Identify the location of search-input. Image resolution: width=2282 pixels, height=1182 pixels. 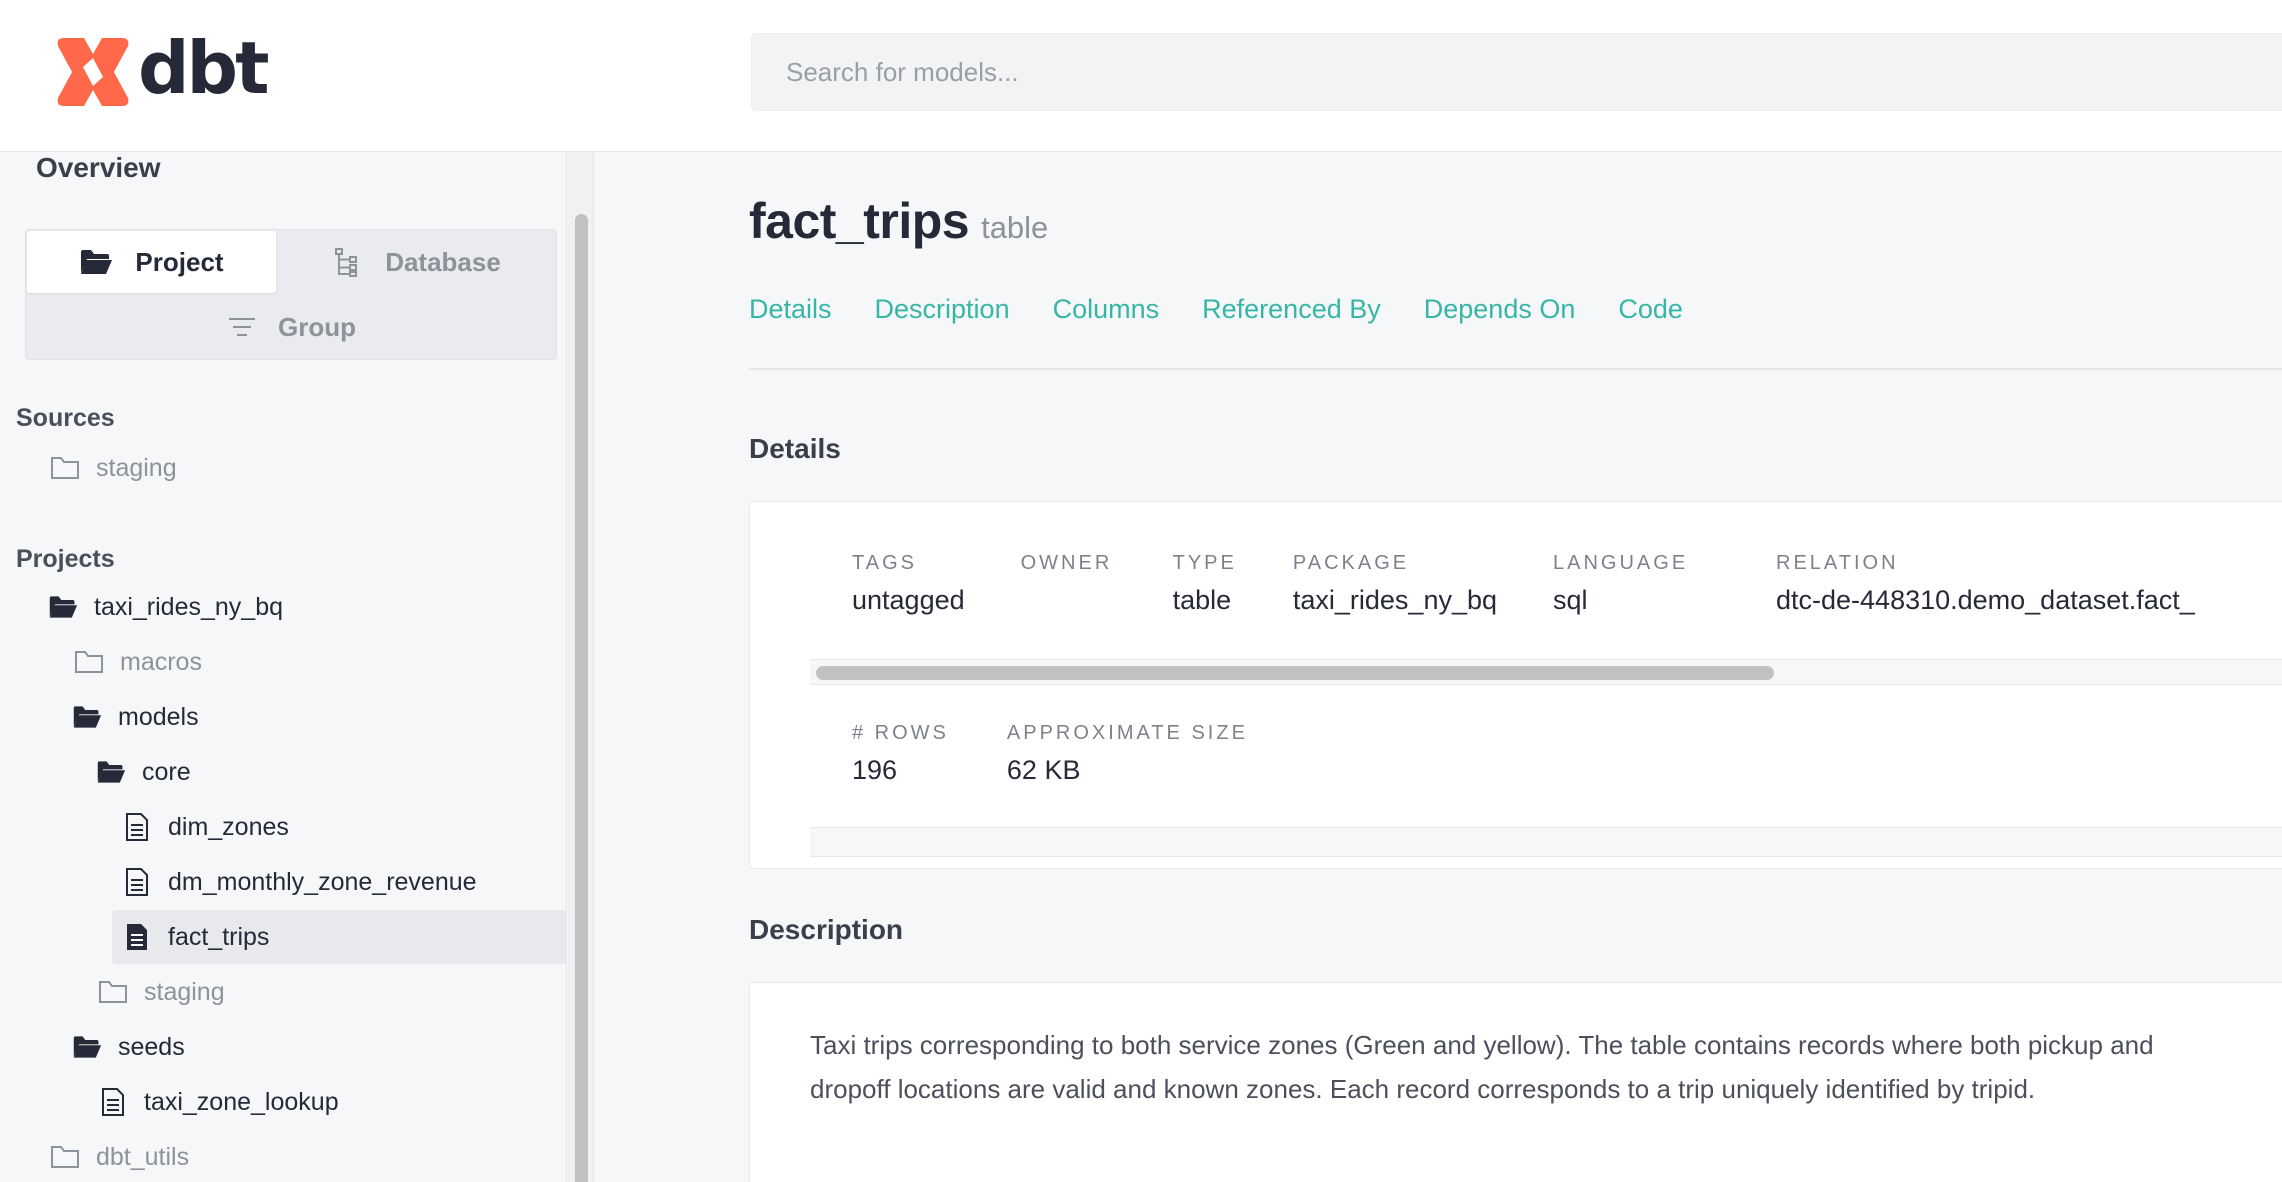
(1516, 72).